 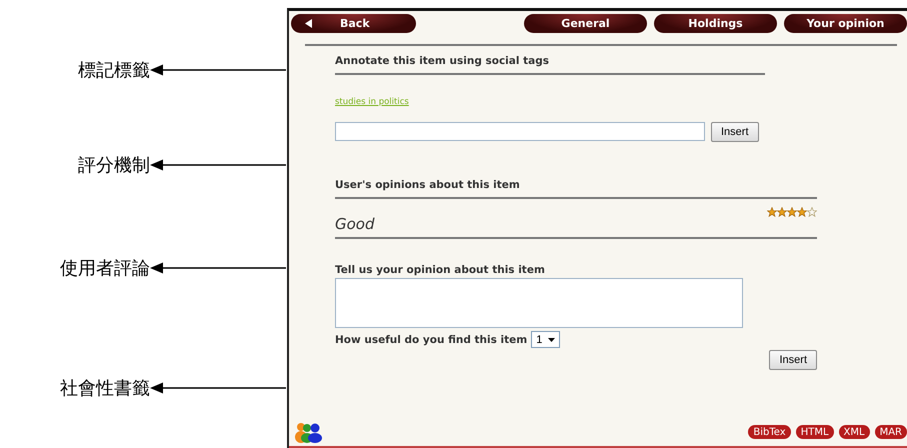 I want to click on export-button: MAR, so click(x=890, y=432).